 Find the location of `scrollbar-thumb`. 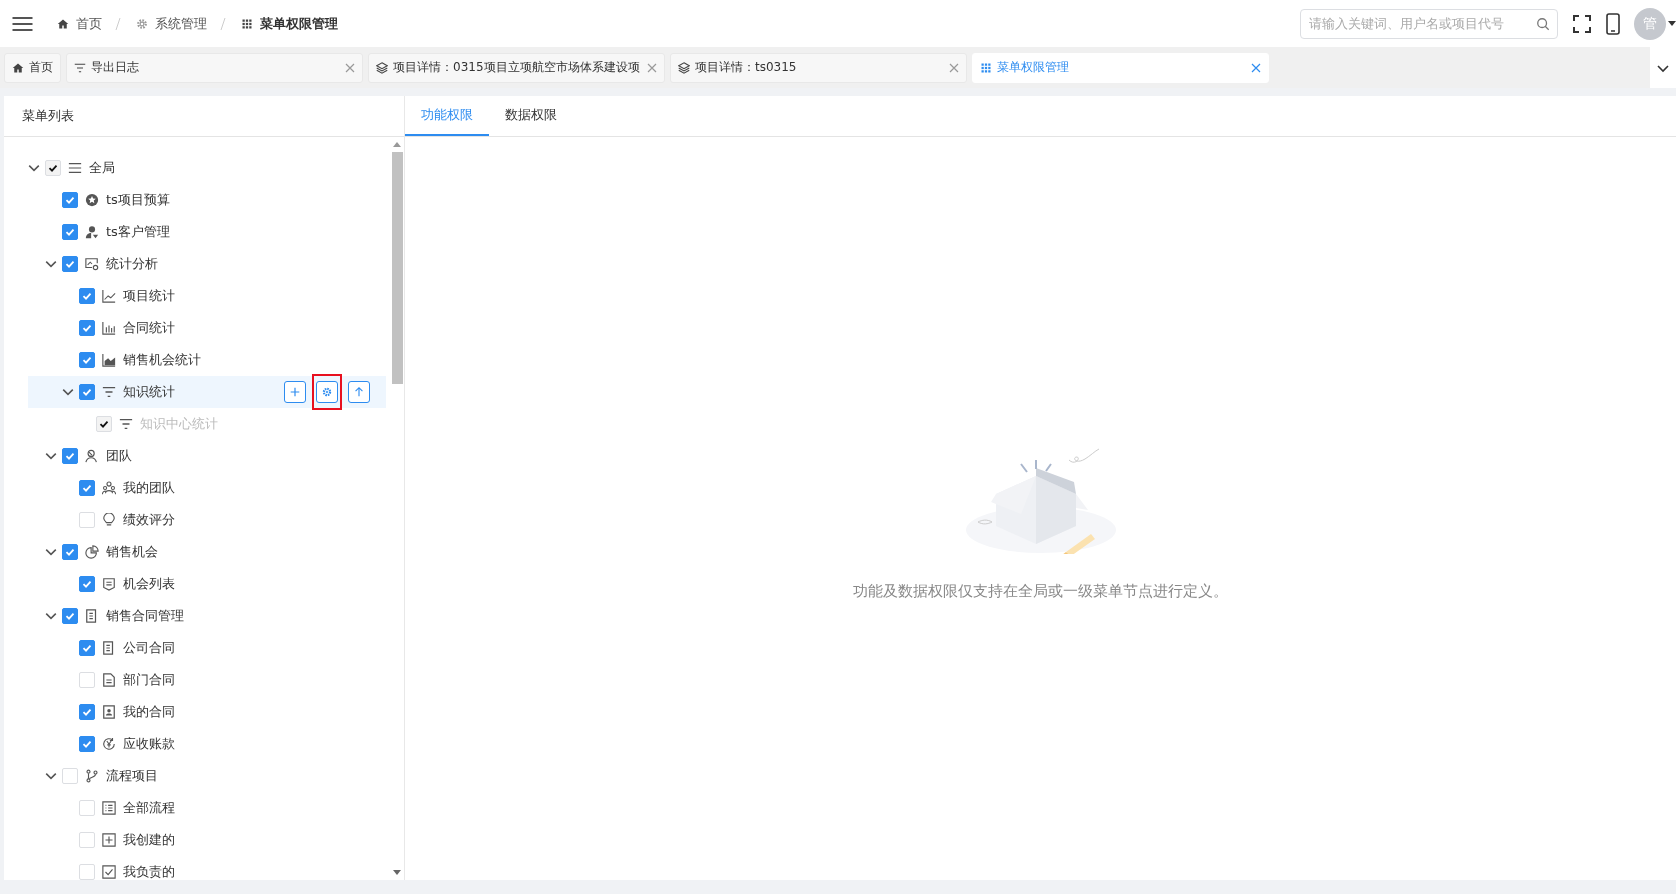

scrollbar-thumb is located at coordinates (397, 268).